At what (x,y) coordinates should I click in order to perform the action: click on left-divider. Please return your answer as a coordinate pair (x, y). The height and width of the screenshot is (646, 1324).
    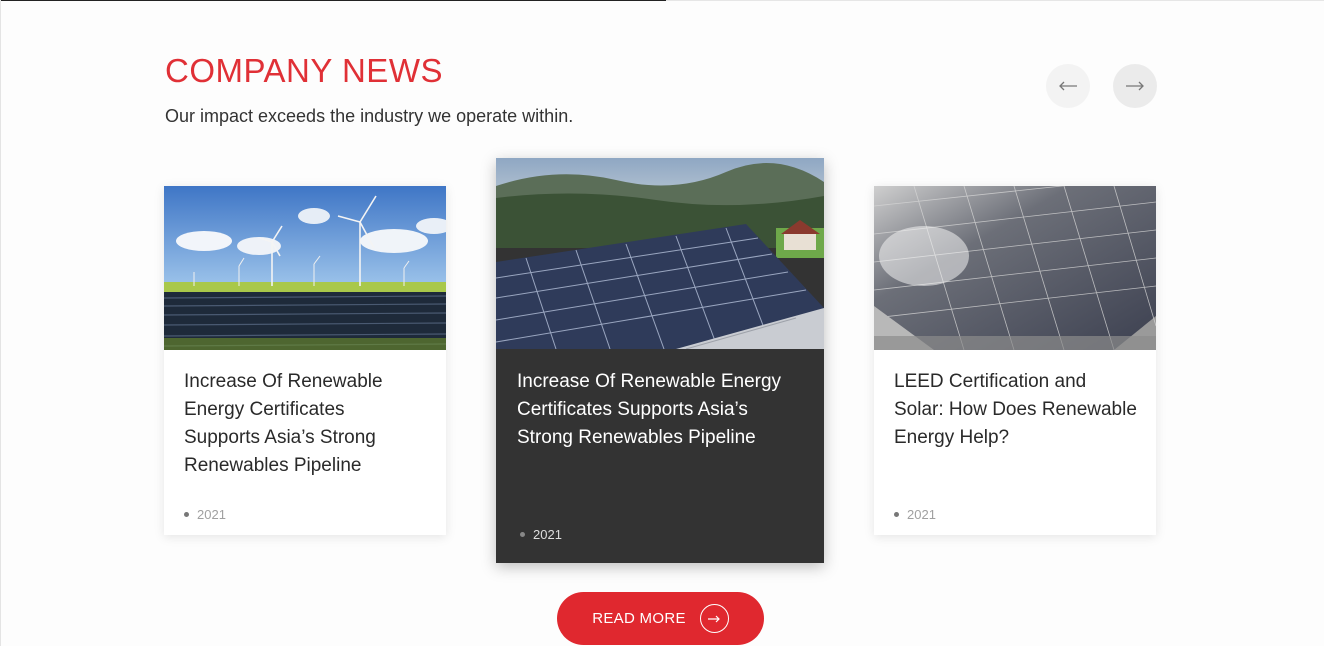
    Looking at the image, I should click on (0, 323).